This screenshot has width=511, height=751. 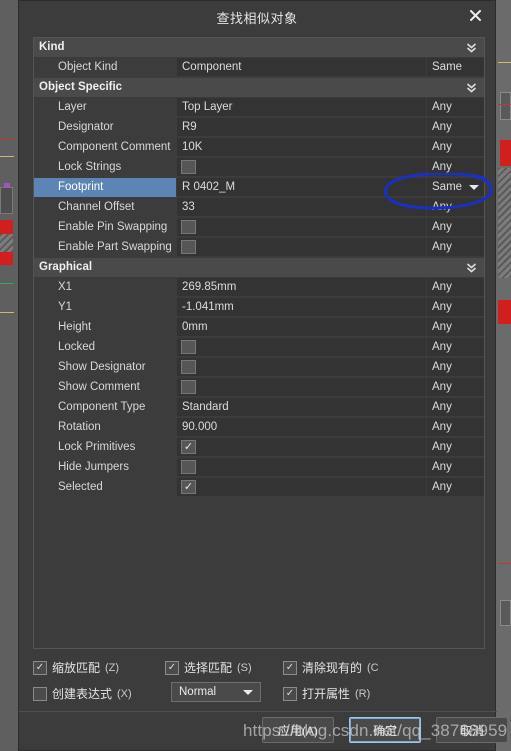 I want to click on attribute-row: Locked Any, so click(x=259, y=348).